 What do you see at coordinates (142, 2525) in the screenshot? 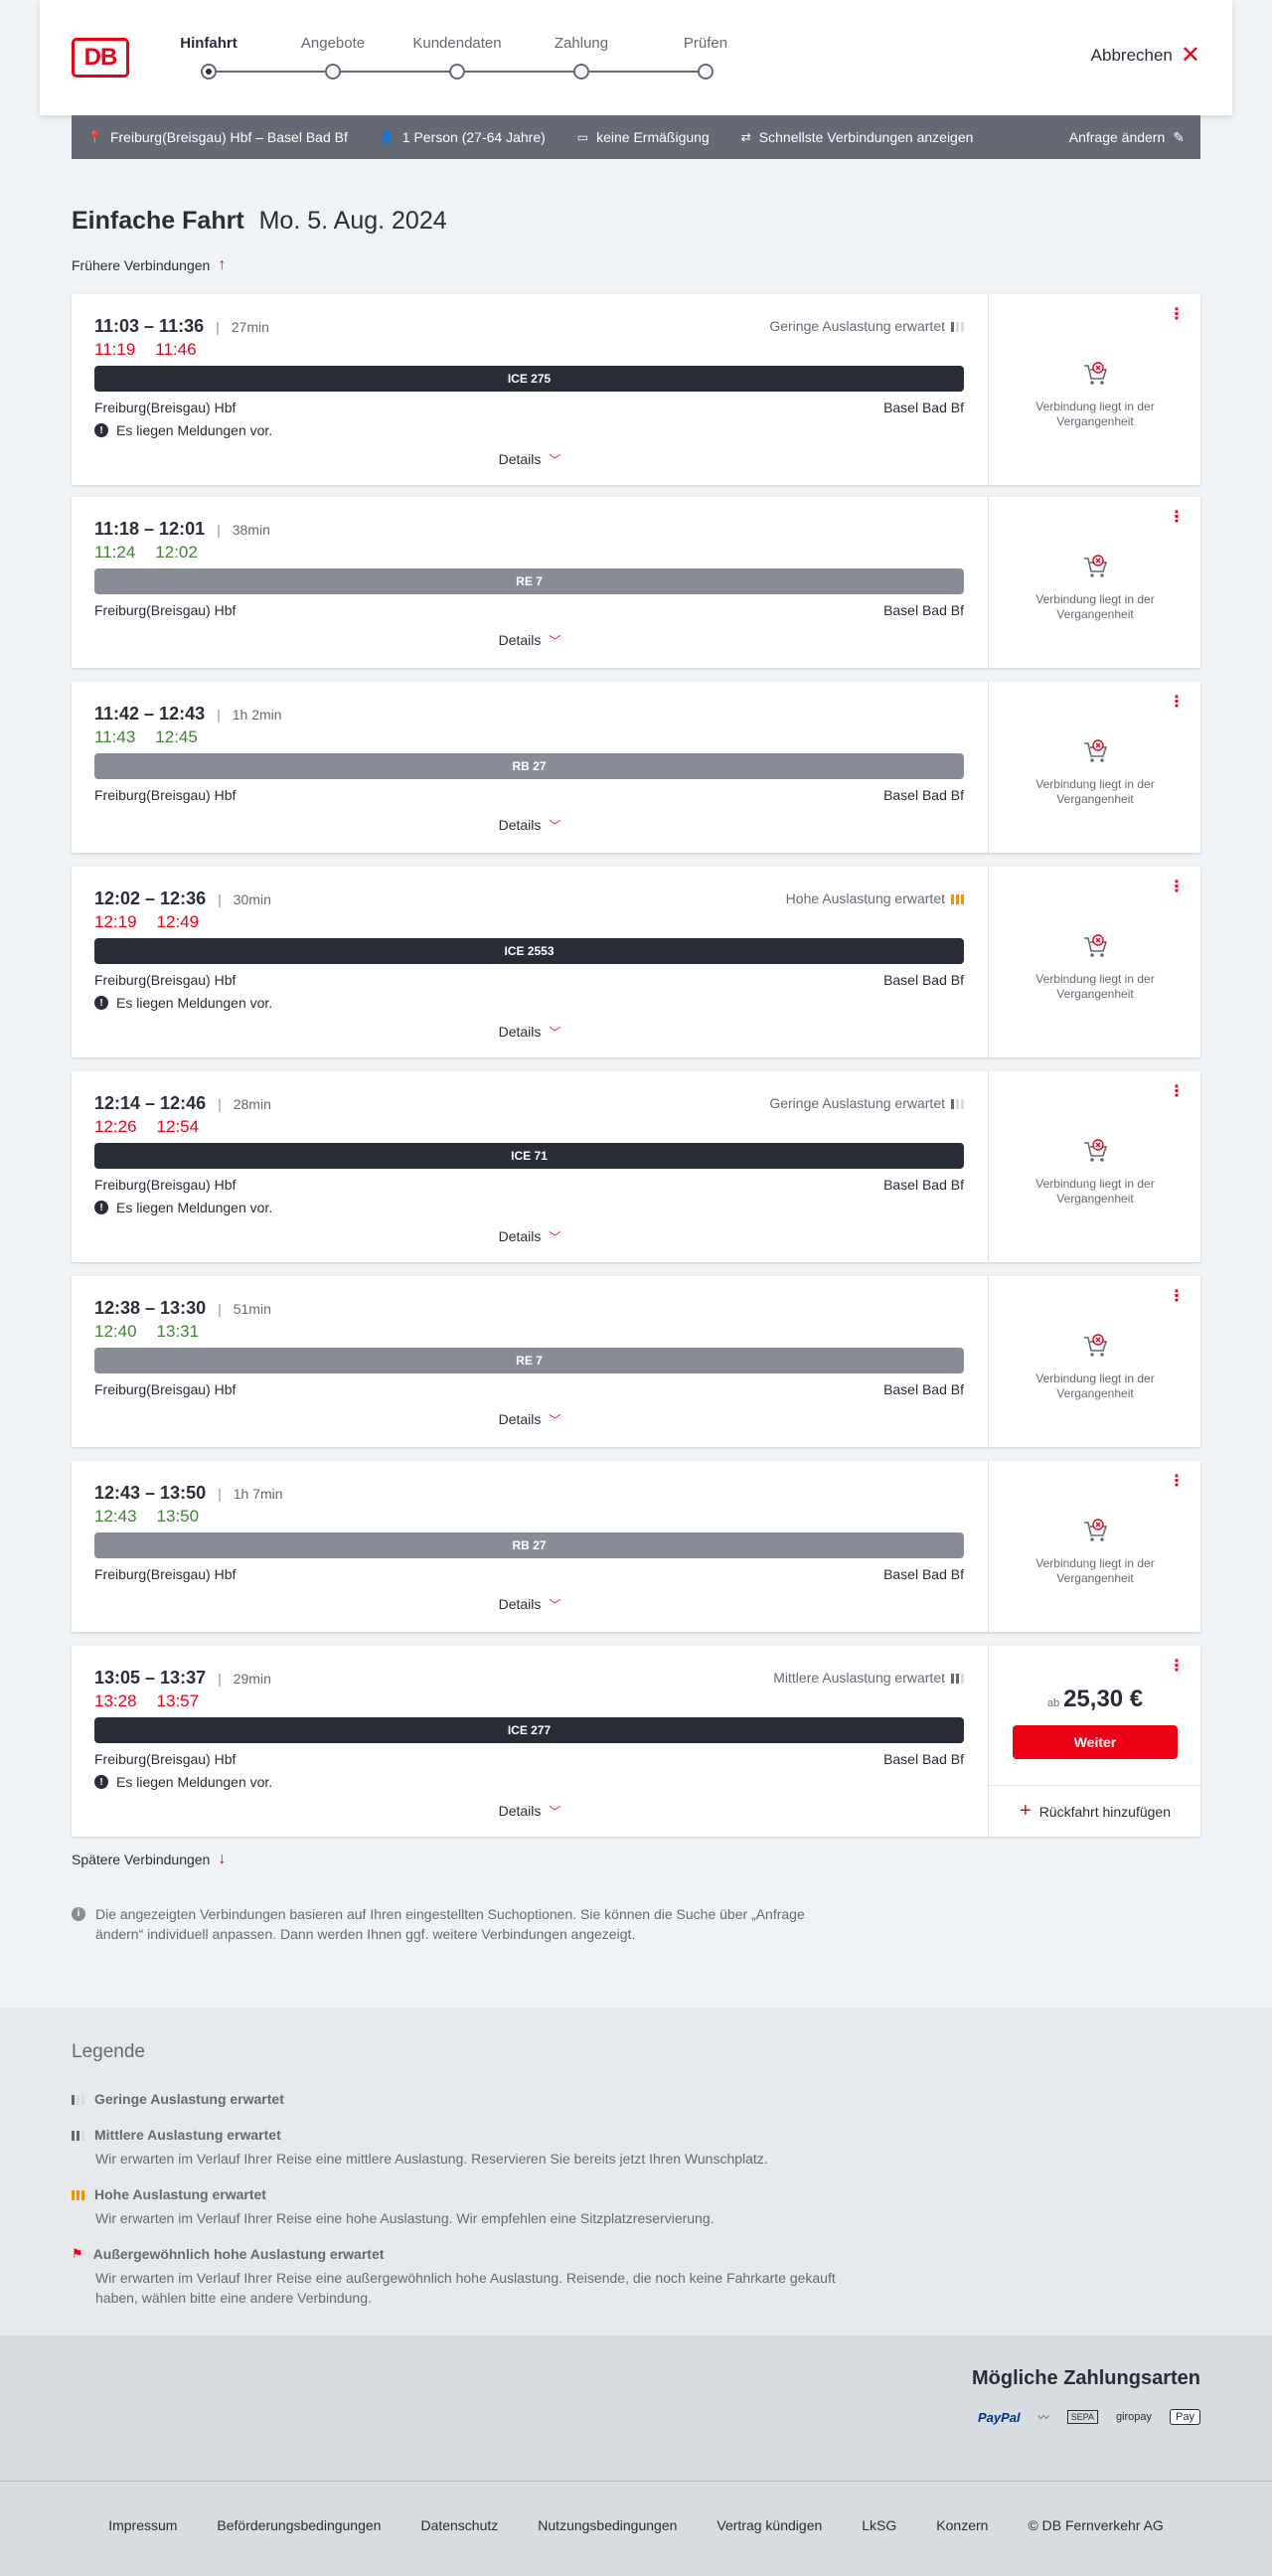
I see `footer-link: Impressum` at bounding box center [142, 2525].